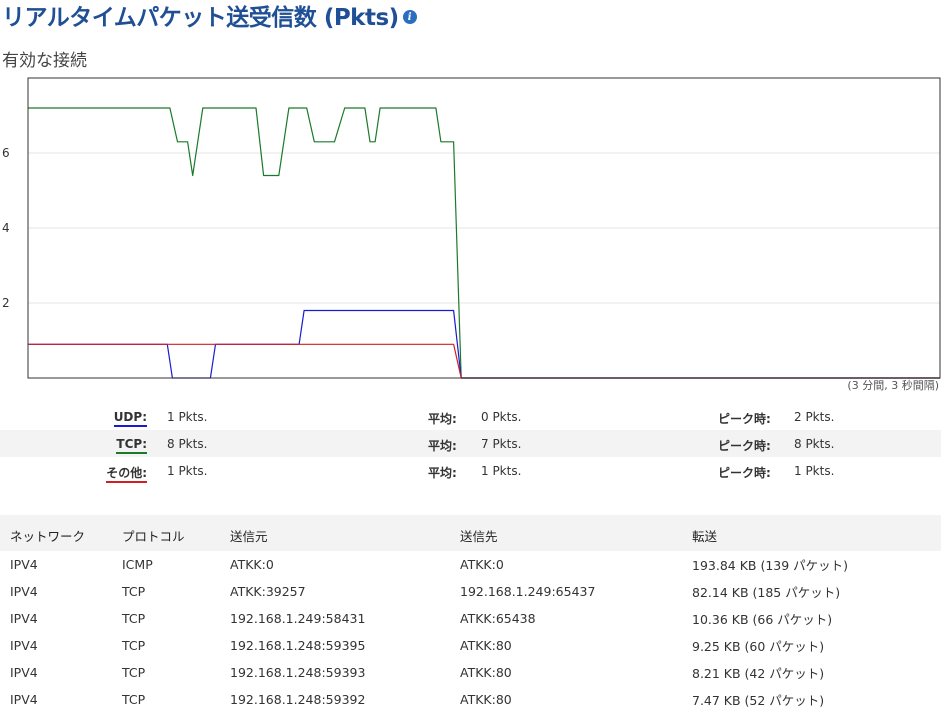 Image resolution: width=941 pixels, height=708 pixels. Describe the element at coordinates (766, 592) in the screenshot. I see `cell-transfer: 82.14 KB (185 パケット)` at that location.